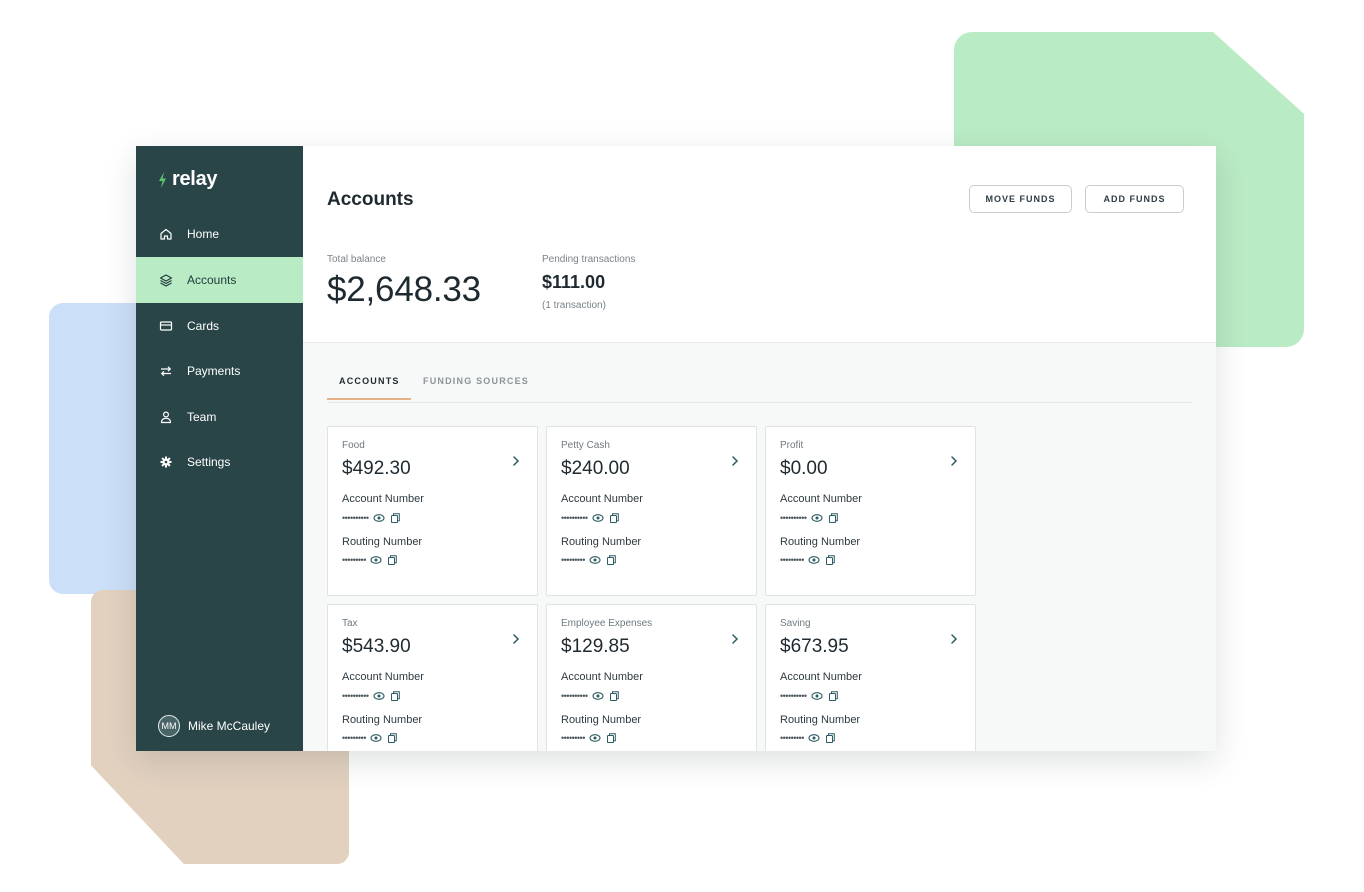 The width and height of the screenshot is (1364, 892). I want to click on sidebar-item-accounts: Accounts, so click(219, 280).